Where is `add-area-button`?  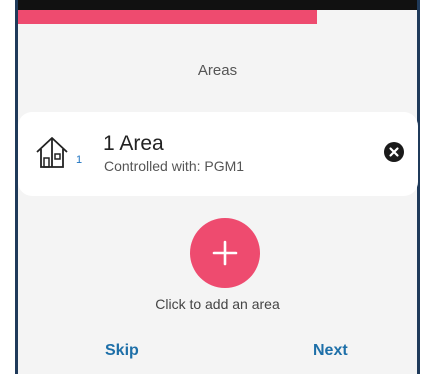
add-area-button is located at coordinates (225, 253).